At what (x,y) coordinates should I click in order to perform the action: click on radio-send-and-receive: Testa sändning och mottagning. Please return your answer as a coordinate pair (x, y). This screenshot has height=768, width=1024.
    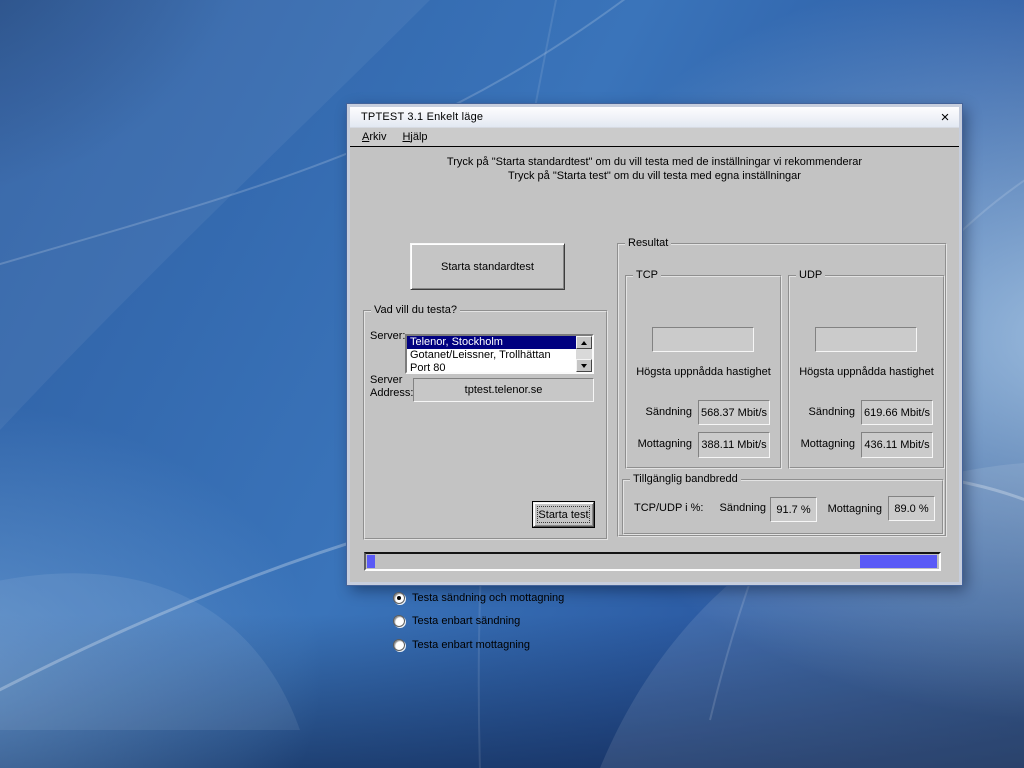
    Looking at the image, I should click on (478, 598).